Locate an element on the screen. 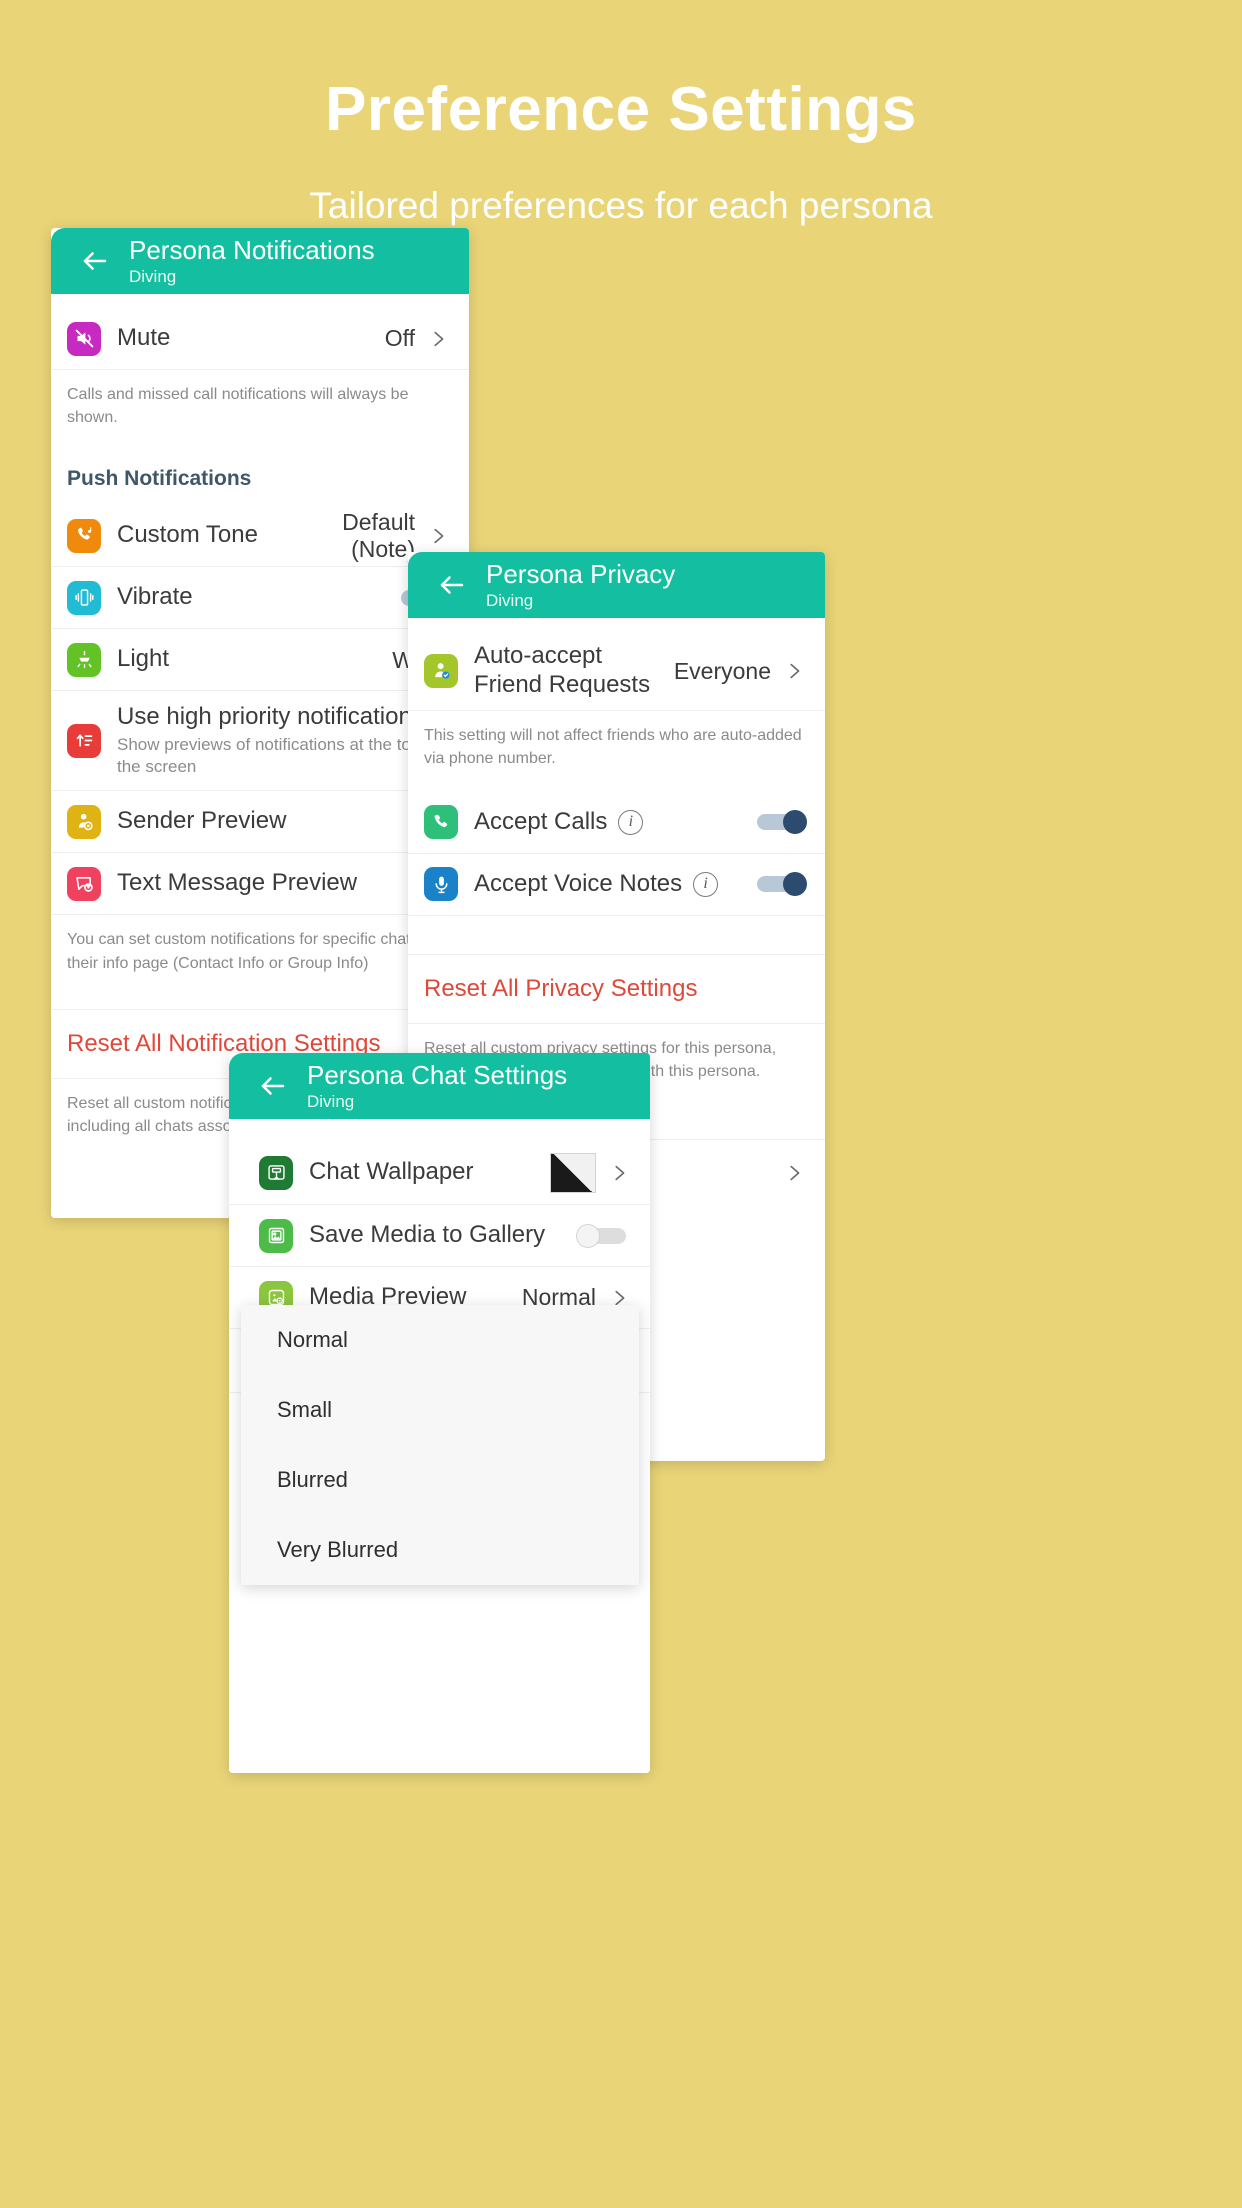  light-label: Light is located at coordinates (143, 659).